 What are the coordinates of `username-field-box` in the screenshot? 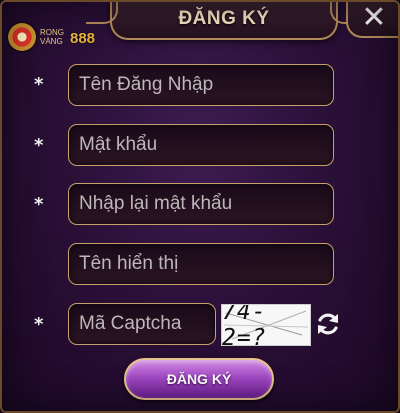 It's located at (201, 85).